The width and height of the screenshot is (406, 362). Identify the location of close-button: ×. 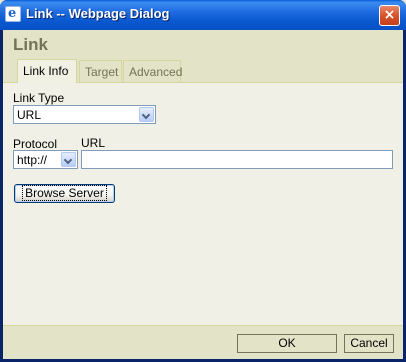
(389, 15).